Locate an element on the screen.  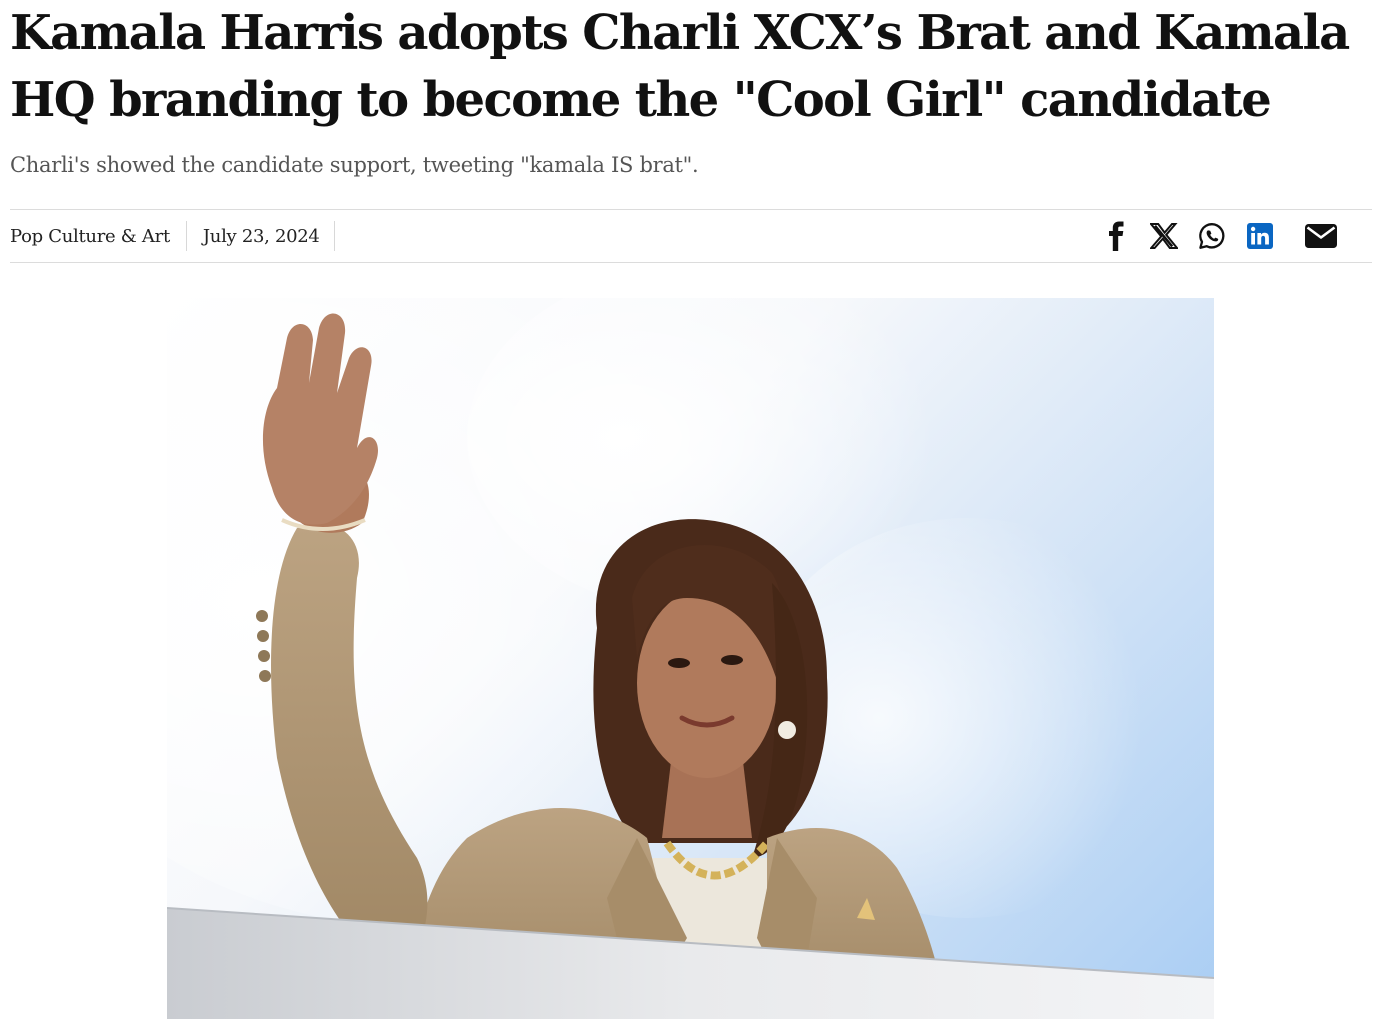
category-link: Pop Culture & Art is located at coordinates (98, 236).